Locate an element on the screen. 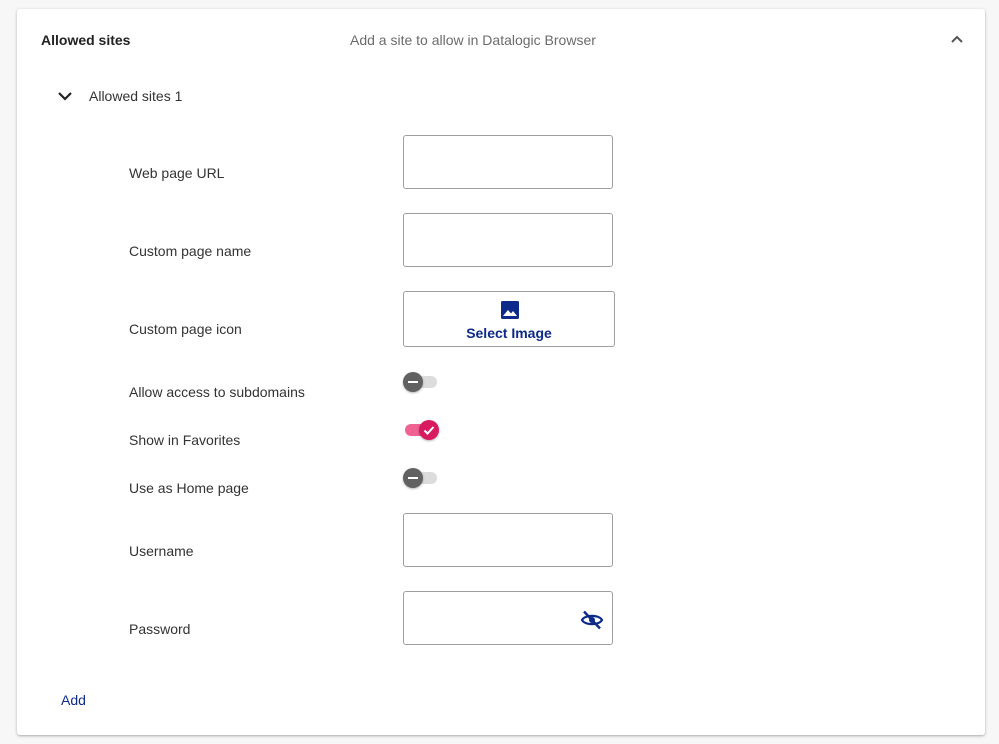 This screenshot has width=999, height=744. chevron-up-icon is located at coordinates (957, 39).